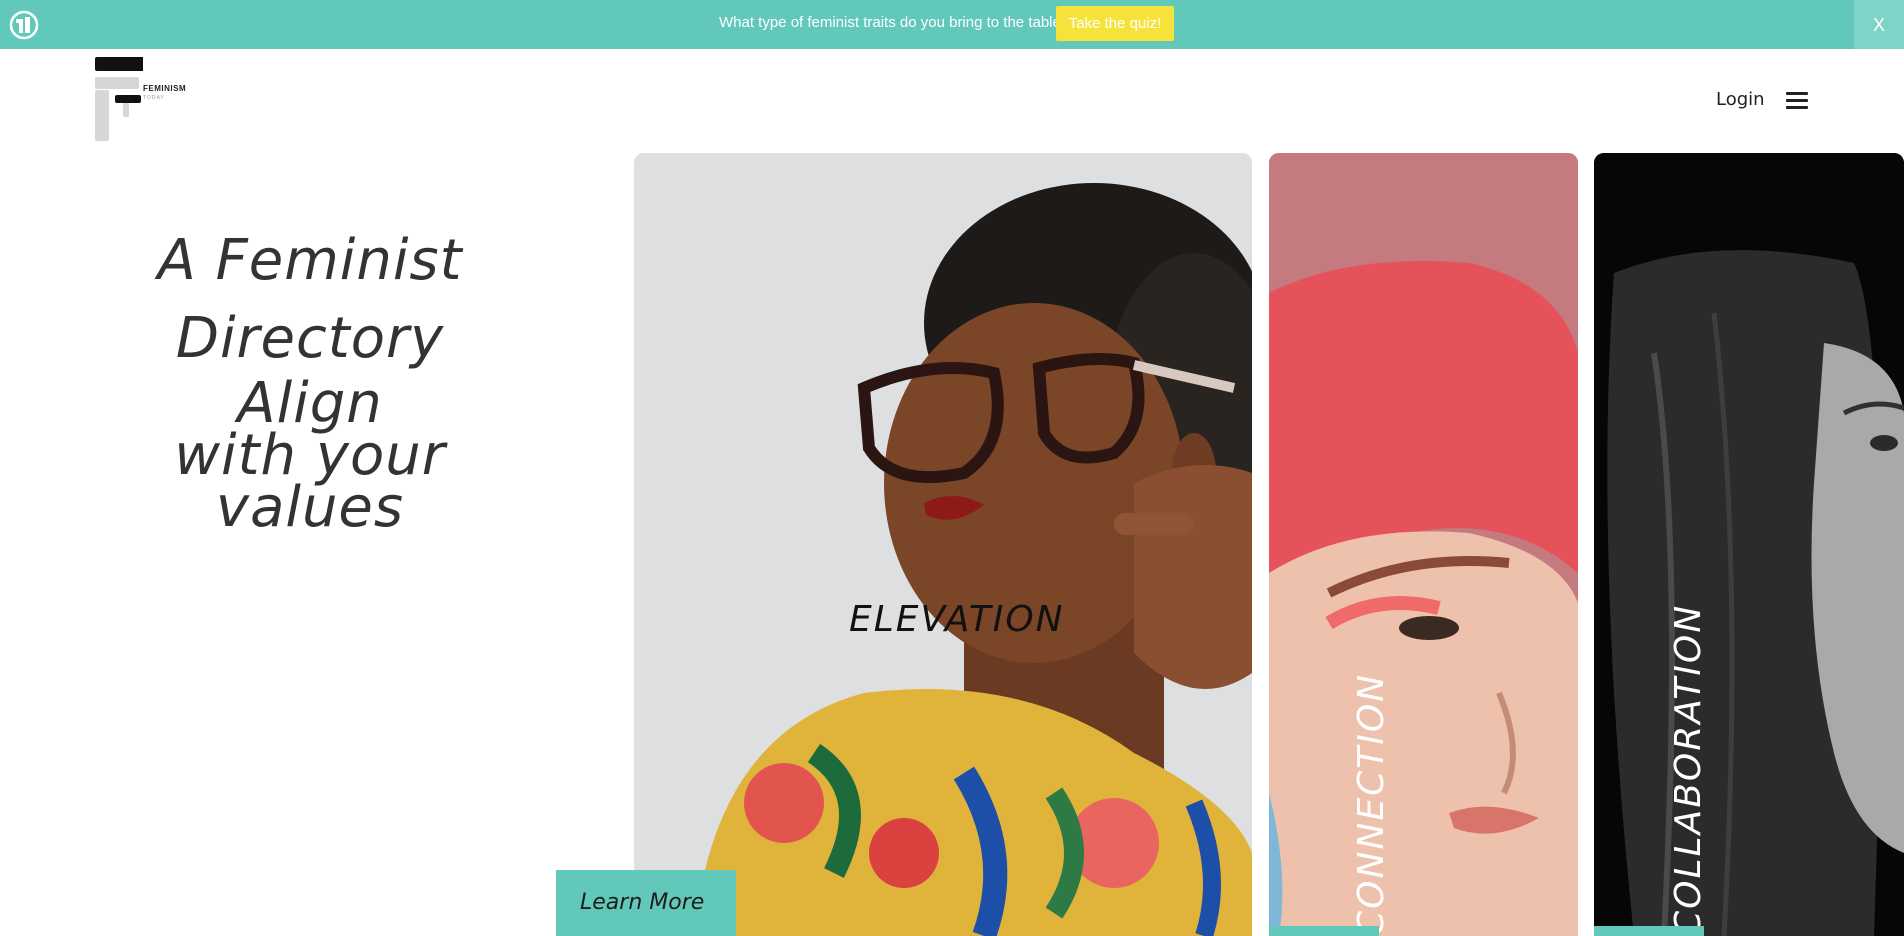 The image size is (1904, 936). I want to click on hero-line-2: Directory, so click(310, 338).